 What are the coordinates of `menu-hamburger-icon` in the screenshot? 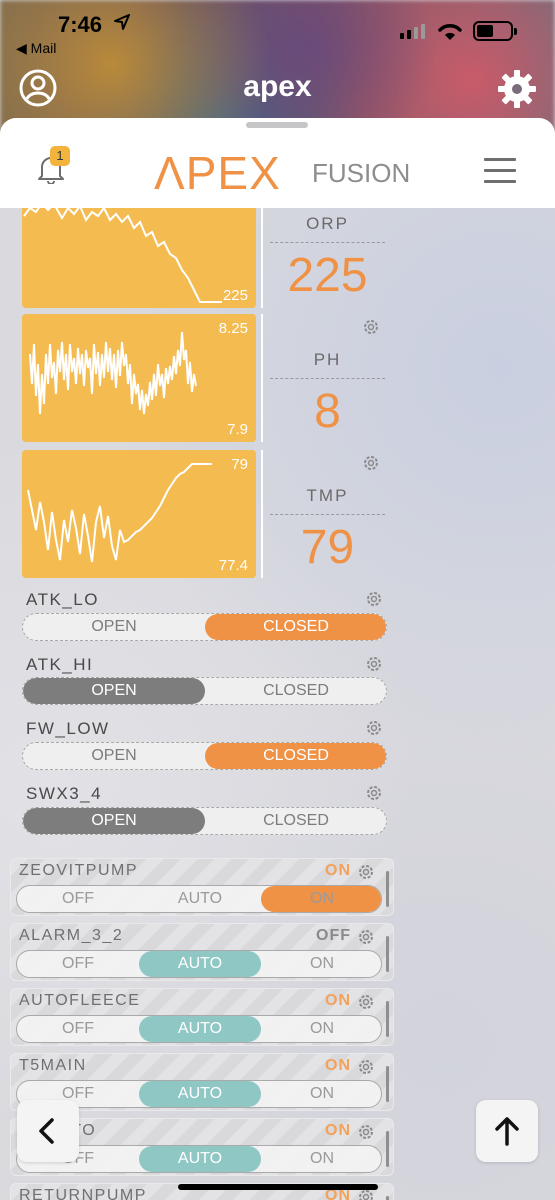 It's located at (500, 170).